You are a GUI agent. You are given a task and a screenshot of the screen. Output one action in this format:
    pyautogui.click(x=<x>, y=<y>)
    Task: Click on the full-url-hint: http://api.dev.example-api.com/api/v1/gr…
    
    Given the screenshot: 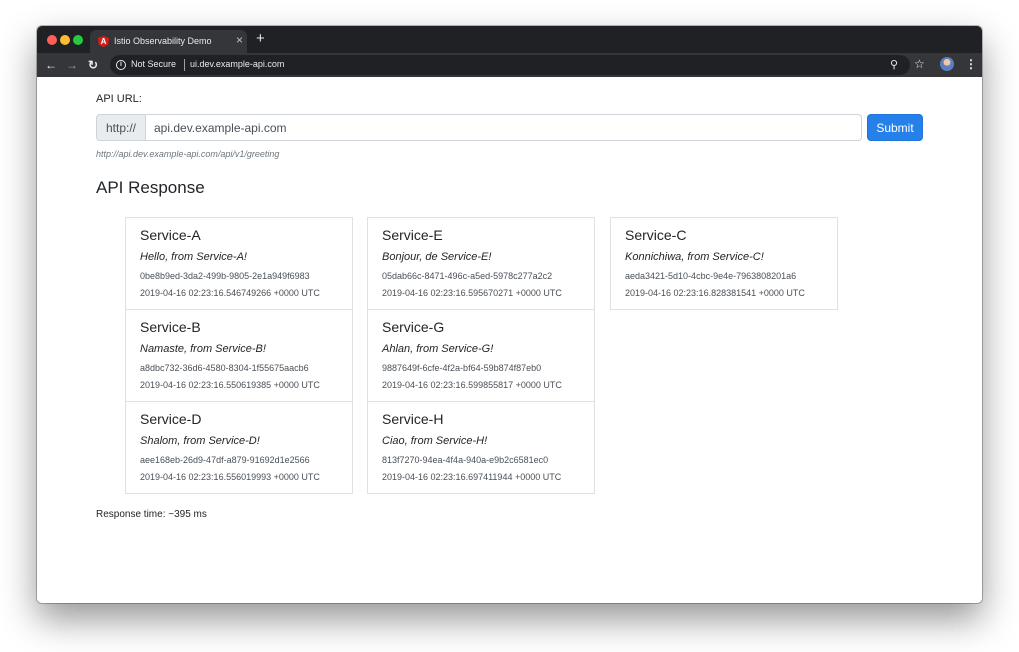 What is the action you would take?
    pyautogui.click(x=188, y=154)
    